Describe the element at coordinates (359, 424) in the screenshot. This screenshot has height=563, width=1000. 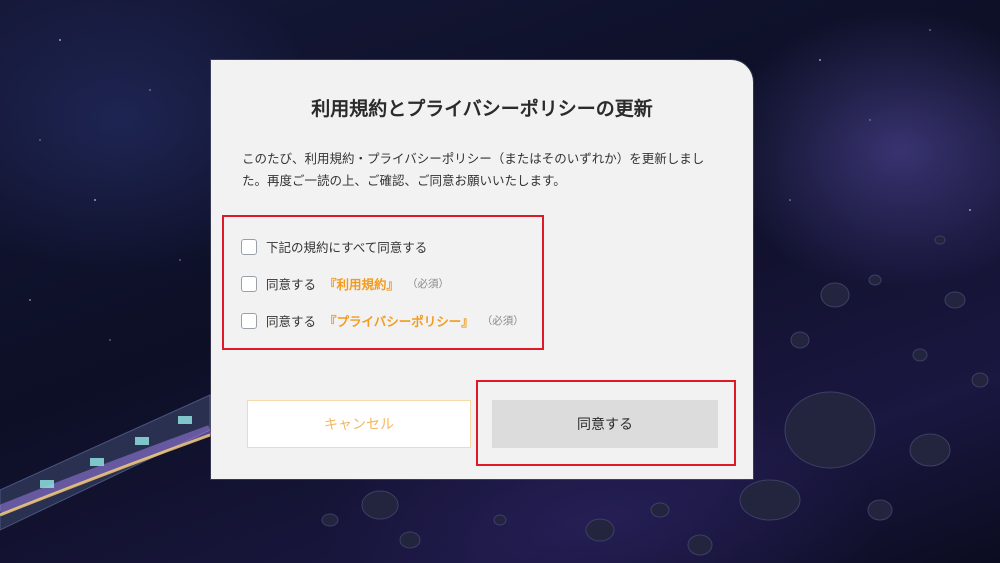
I see `cancel-button: キャンセル` at that location.